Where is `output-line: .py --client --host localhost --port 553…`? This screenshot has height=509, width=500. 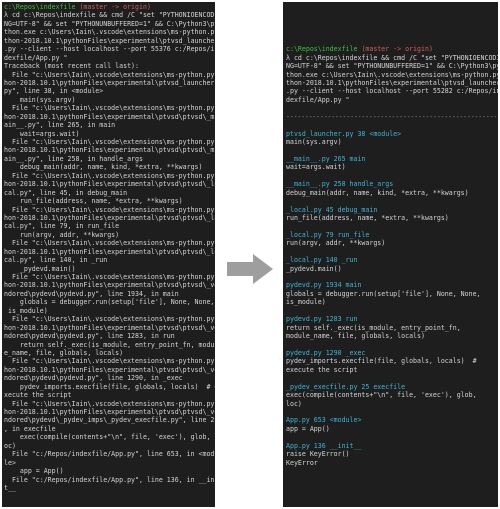
output-line: .py --client --host localhost --port 553… is located at coordinates (109, 49).